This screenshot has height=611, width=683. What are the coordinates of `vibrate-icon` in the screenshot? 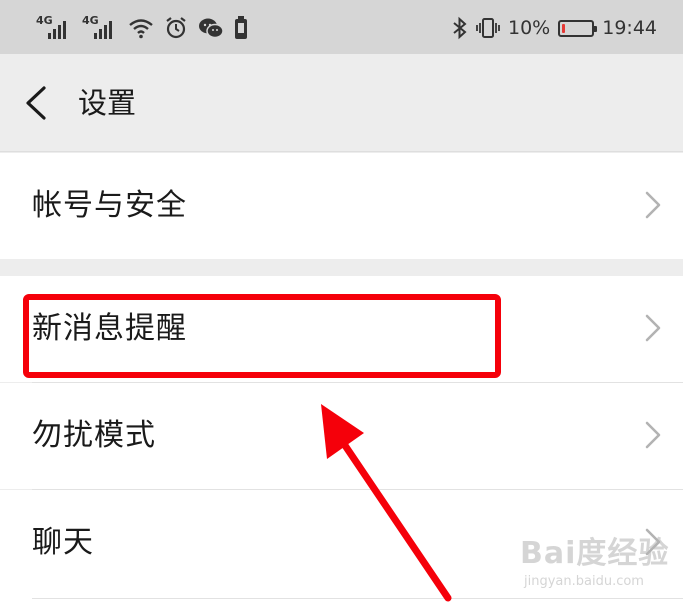 It's located at (488, 28).